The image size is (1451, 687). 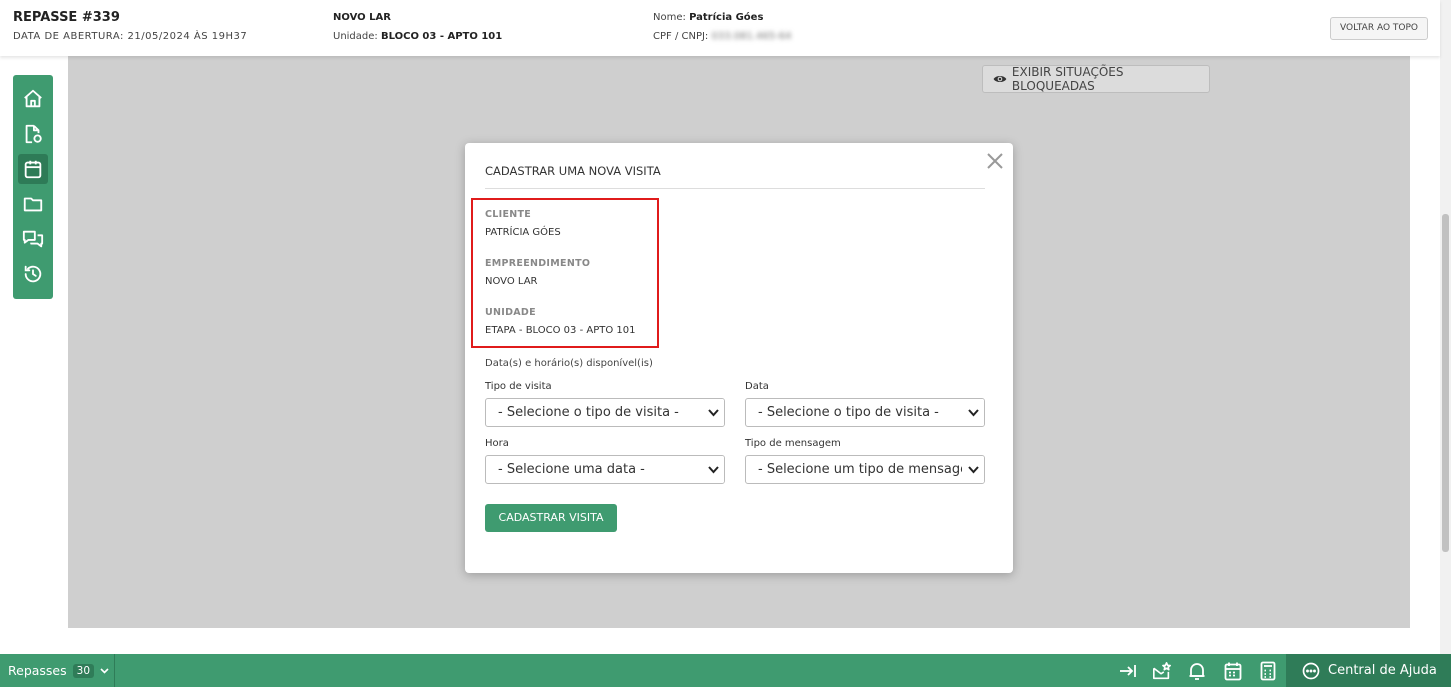 I want to click on help-center-button: Central de Ajuda, so click(x=1368, y=670).